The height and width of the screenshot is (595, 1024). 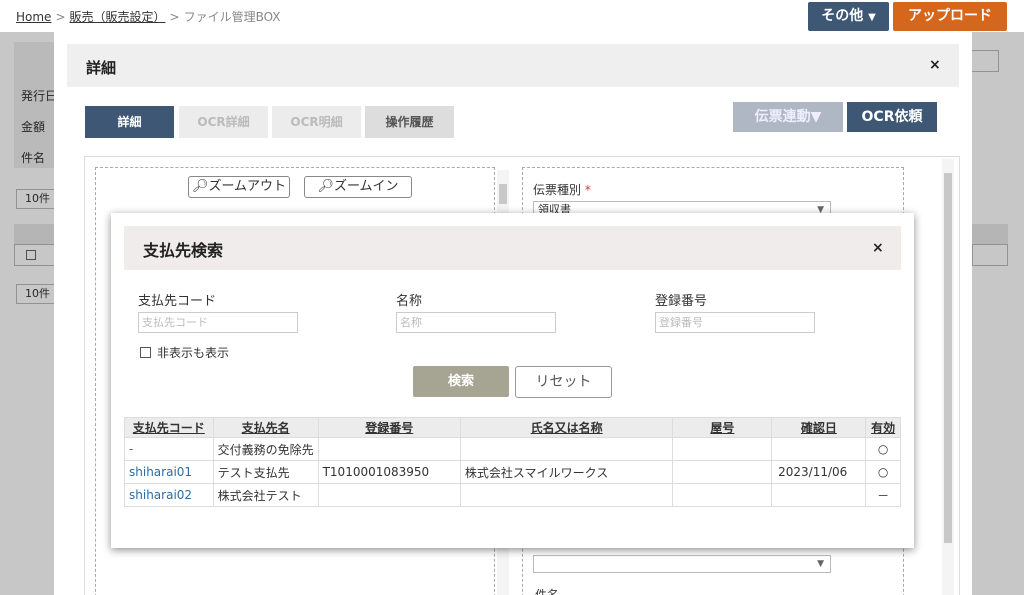 I want to click on reset-button: リセット, so click(x=563, y=382).